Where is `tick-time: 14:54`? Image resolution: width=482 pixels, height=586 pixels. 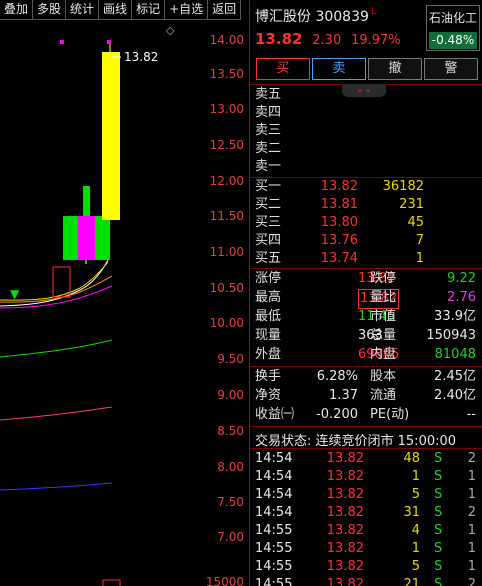 tick-time: 14:54 is located at coordinates (274, 458).